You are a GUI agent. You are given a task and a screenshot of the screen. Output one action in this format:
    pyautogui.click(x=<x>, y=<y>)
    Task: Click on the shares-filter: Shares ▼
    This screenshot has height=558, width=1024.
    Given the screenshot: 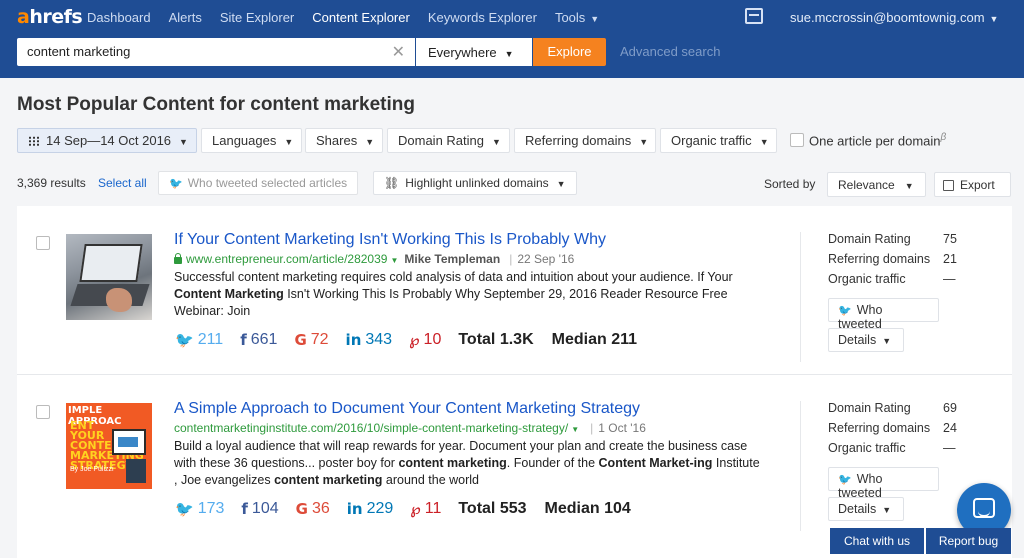 What is the action you would take?
    pyautogui.click(x=344, y=140)
    